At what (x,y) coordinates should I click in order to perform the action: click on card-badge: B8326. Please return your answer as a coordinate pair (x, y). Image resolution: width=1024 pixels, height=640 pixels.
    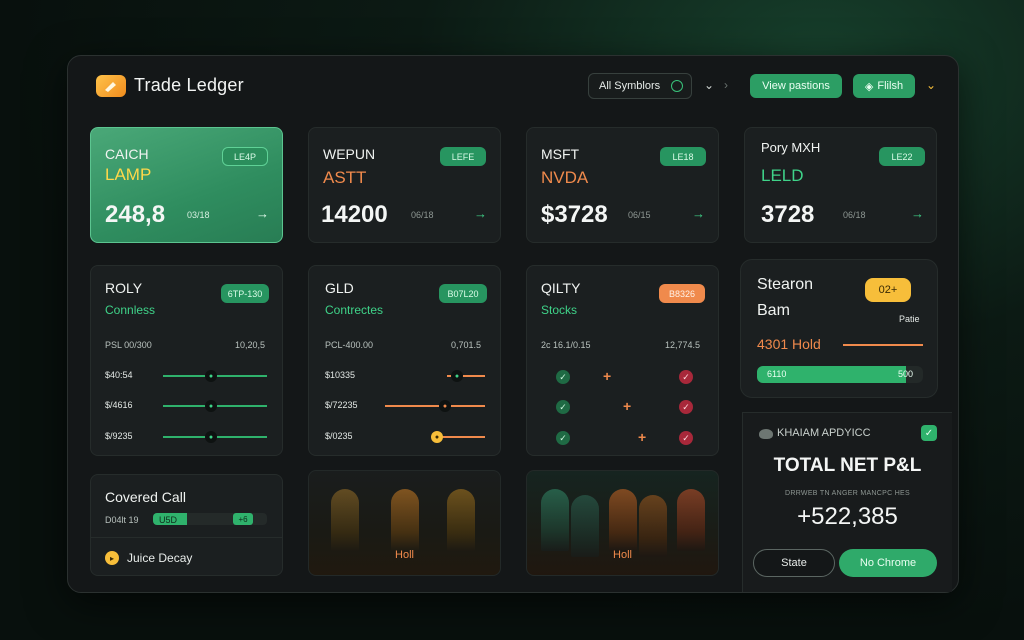
    Looking at the image, I should click on (682, 293).